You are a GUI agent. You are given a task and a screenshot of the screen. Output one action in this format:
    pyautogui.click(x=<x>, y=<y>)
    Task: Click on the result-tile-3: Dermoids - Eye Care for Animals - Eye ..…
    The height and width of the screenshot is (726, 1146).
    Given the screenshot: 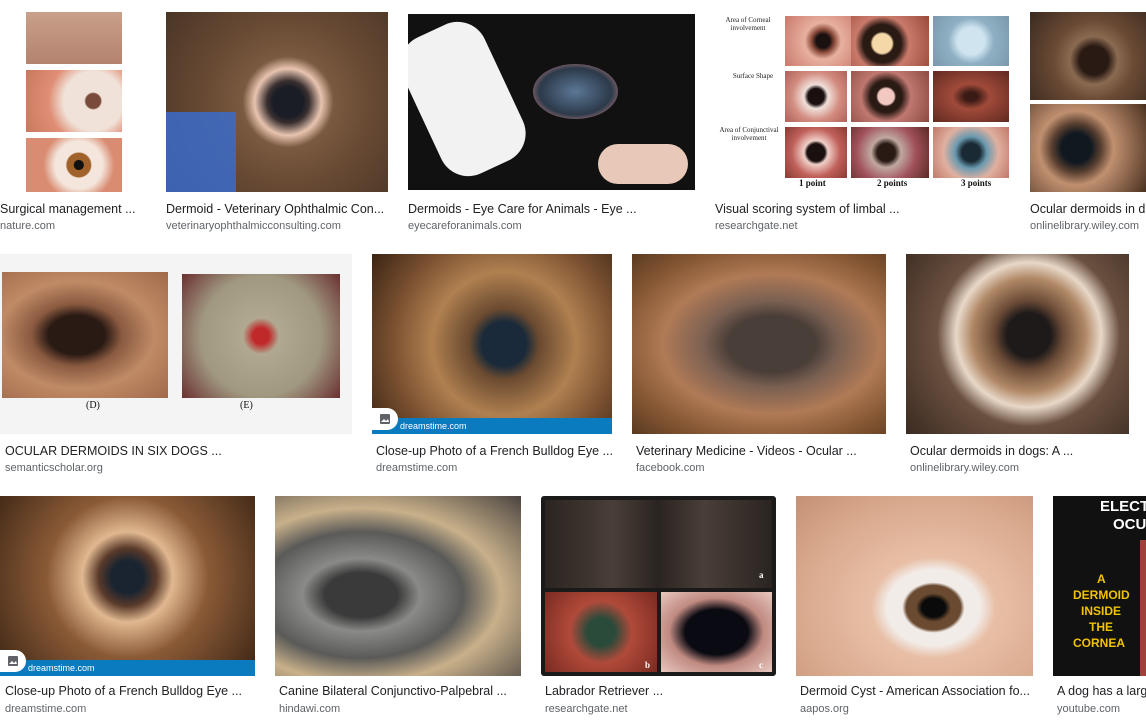 What is the action you would take?
    pyautogui.click(x=551, y=123)
    